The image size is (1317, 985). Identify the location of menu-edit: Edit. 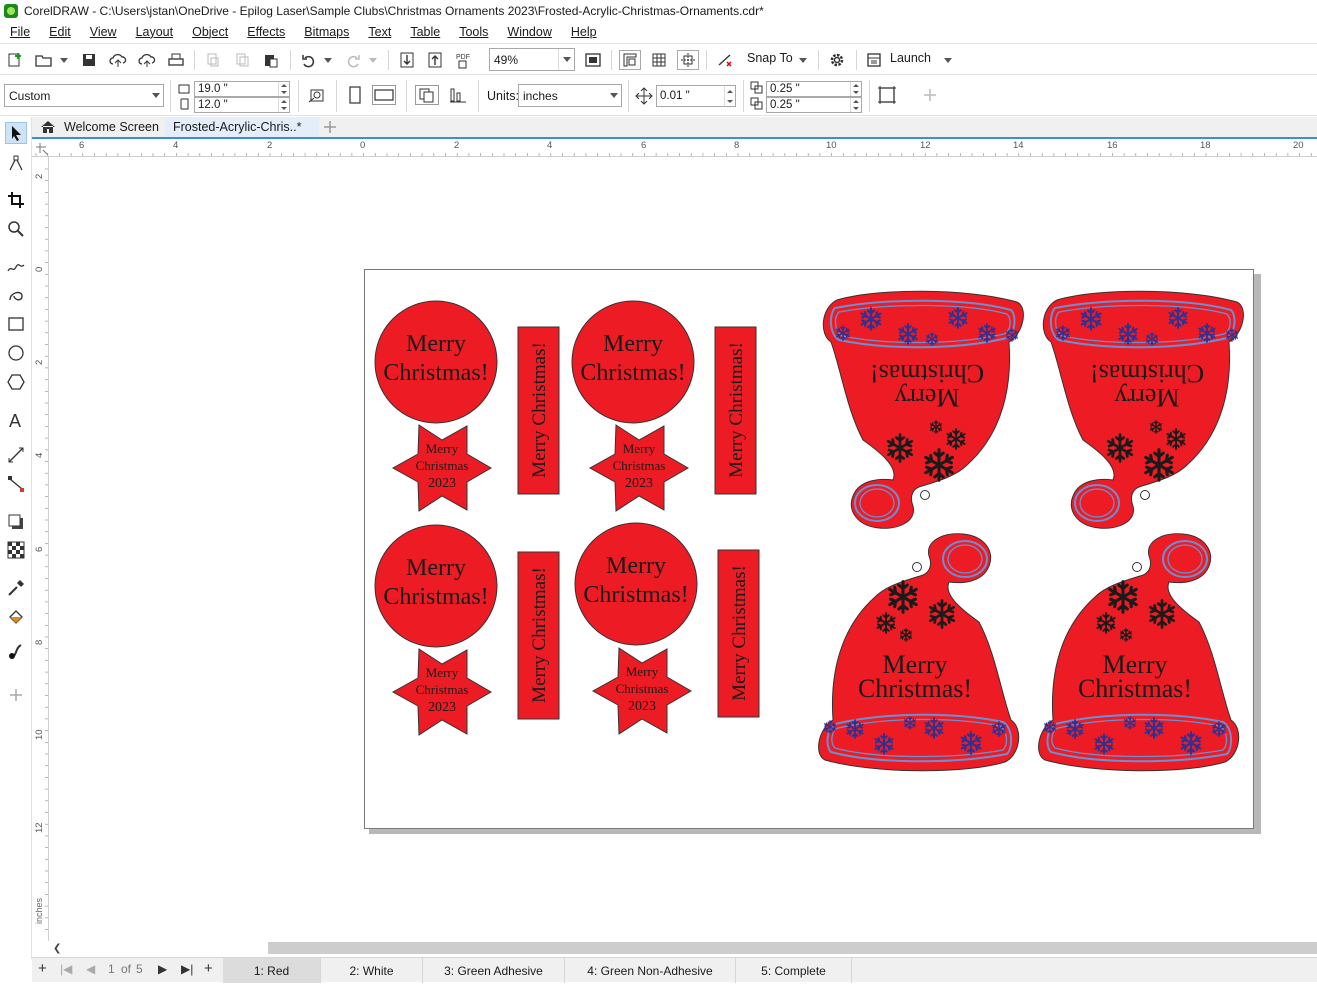
(59, 32).